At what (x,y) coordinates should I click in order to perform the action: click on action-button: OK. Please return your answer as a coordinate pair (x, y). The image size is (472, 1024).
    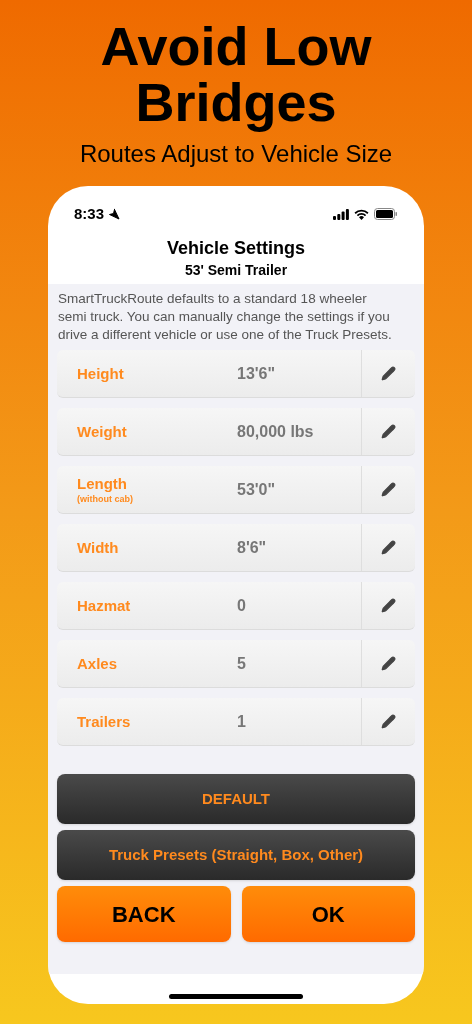
    Looking at the image, I should click on (328, 914).